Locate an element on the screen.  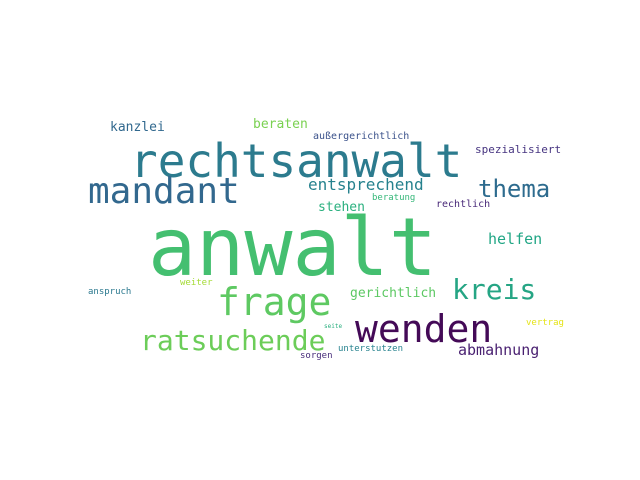
word-abmahnung: abmahnung is located at coordinates (499, 350).